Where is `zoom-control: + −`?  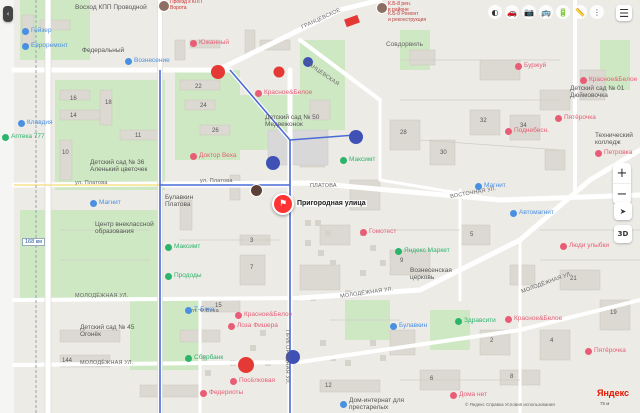 zoom-control: + − is located at coordinates (622, 183).